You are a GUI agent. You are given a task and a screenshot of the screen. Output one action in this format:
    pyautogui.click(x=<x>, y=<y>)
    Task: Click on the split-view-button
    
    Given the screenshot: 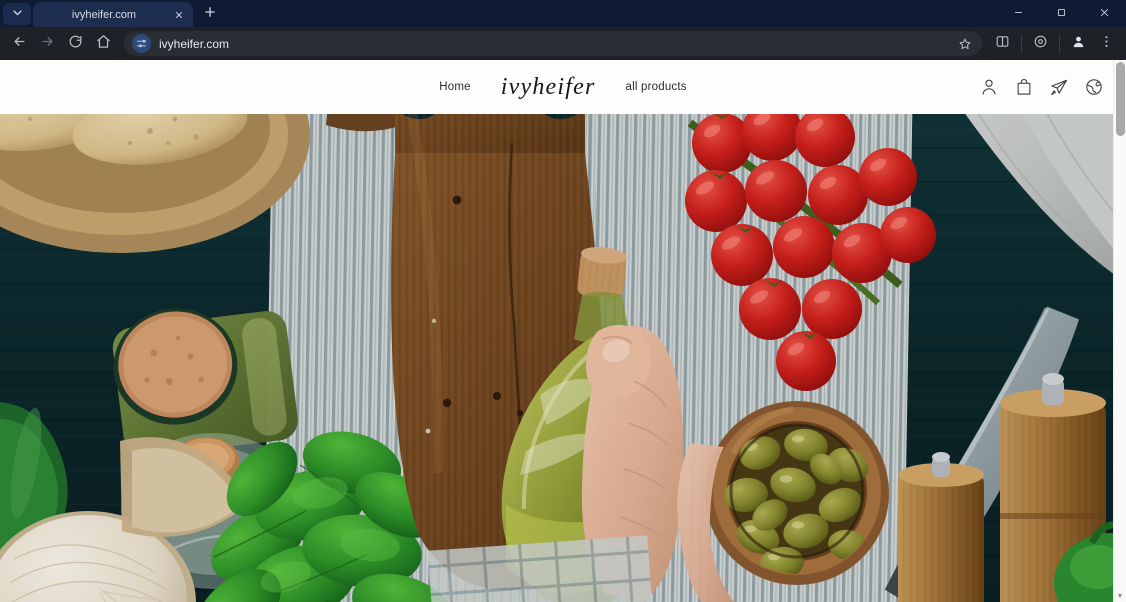 What is the action you would take?
    pyautogui.click(x=1002, y=43)
    